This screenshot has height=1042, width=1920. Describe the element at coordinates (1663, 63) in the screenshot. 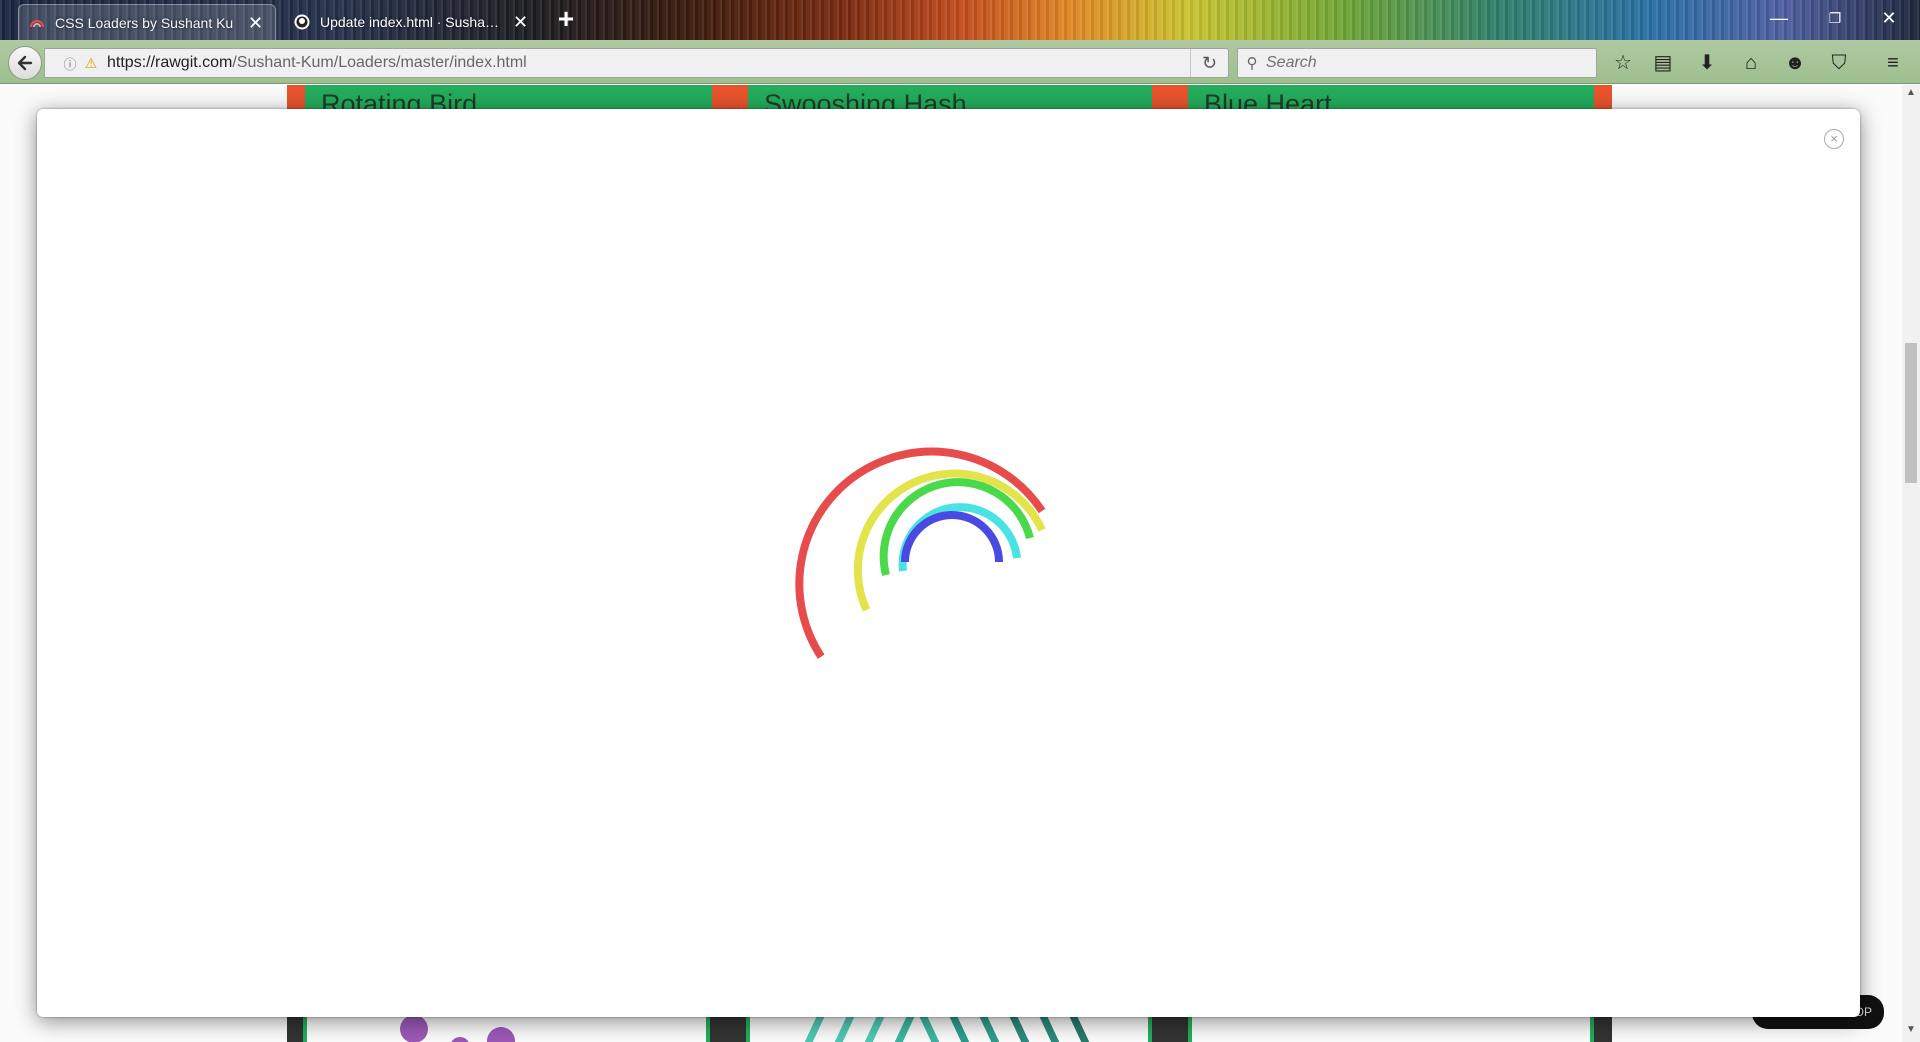

I see `reading-list-icon: ▤` at that location.